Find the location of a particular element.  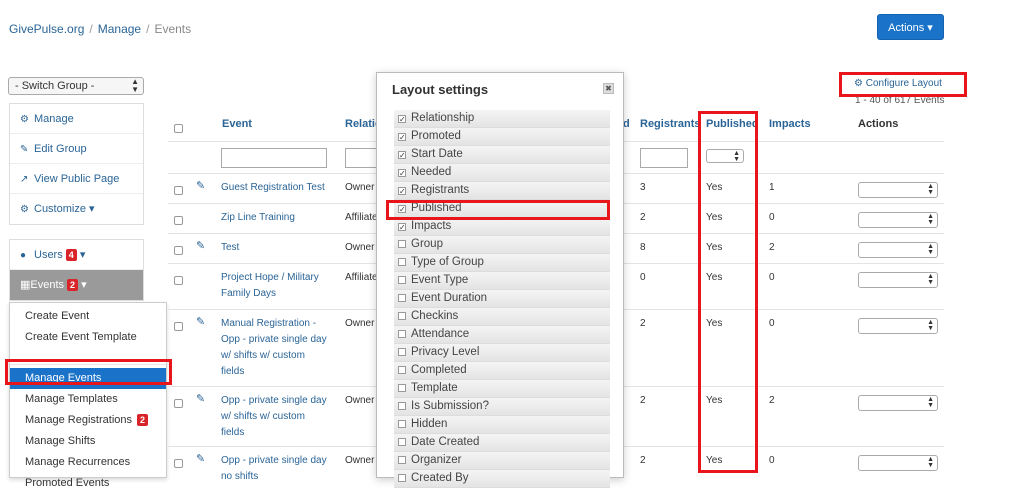

layout-option: Completed is located at coordinates (502, 371).